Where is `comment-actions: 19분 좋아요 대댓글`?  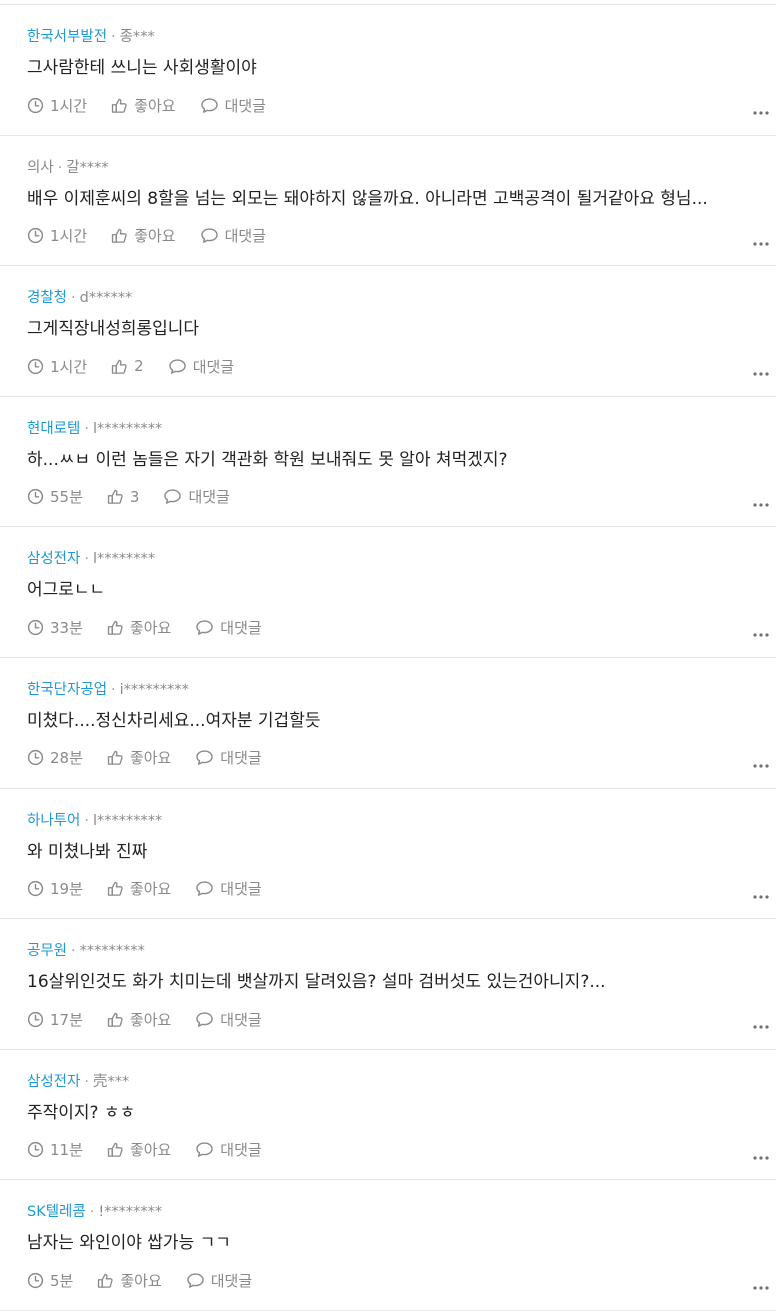 comment-actions: 19분 좋아요 대댓글 is located at coordinates (156, 889).